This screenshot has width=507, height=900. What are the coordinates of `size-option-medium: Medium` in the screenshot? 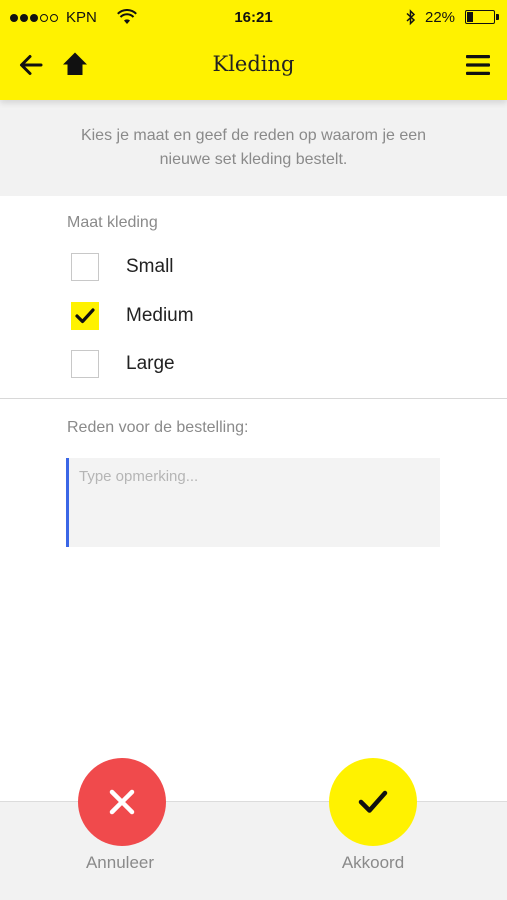 It's located at (132, 316).